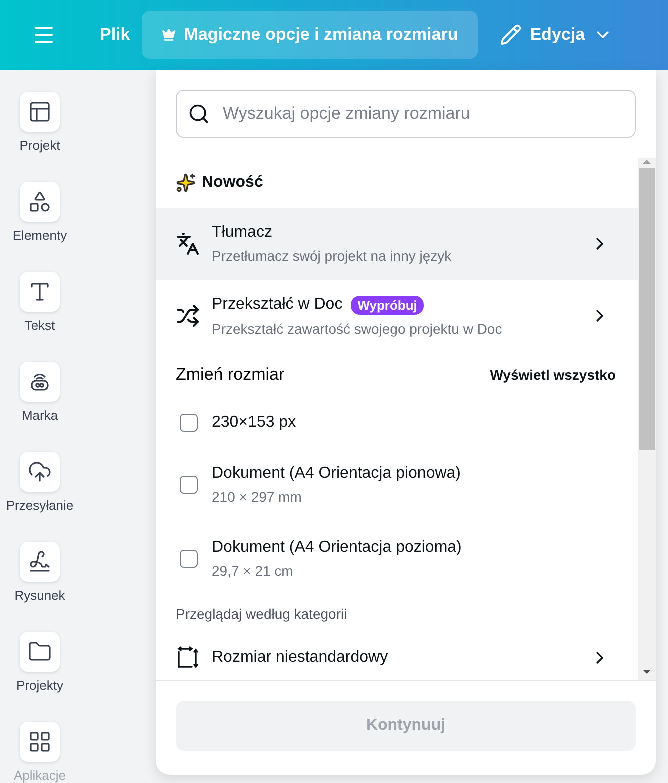 The height and width of the screenshot is (783, 668). What do you see at coordinates (40, 317) in the screenshot?
I see `sidebar-item: Tekst` at bounding box center [40, 317].